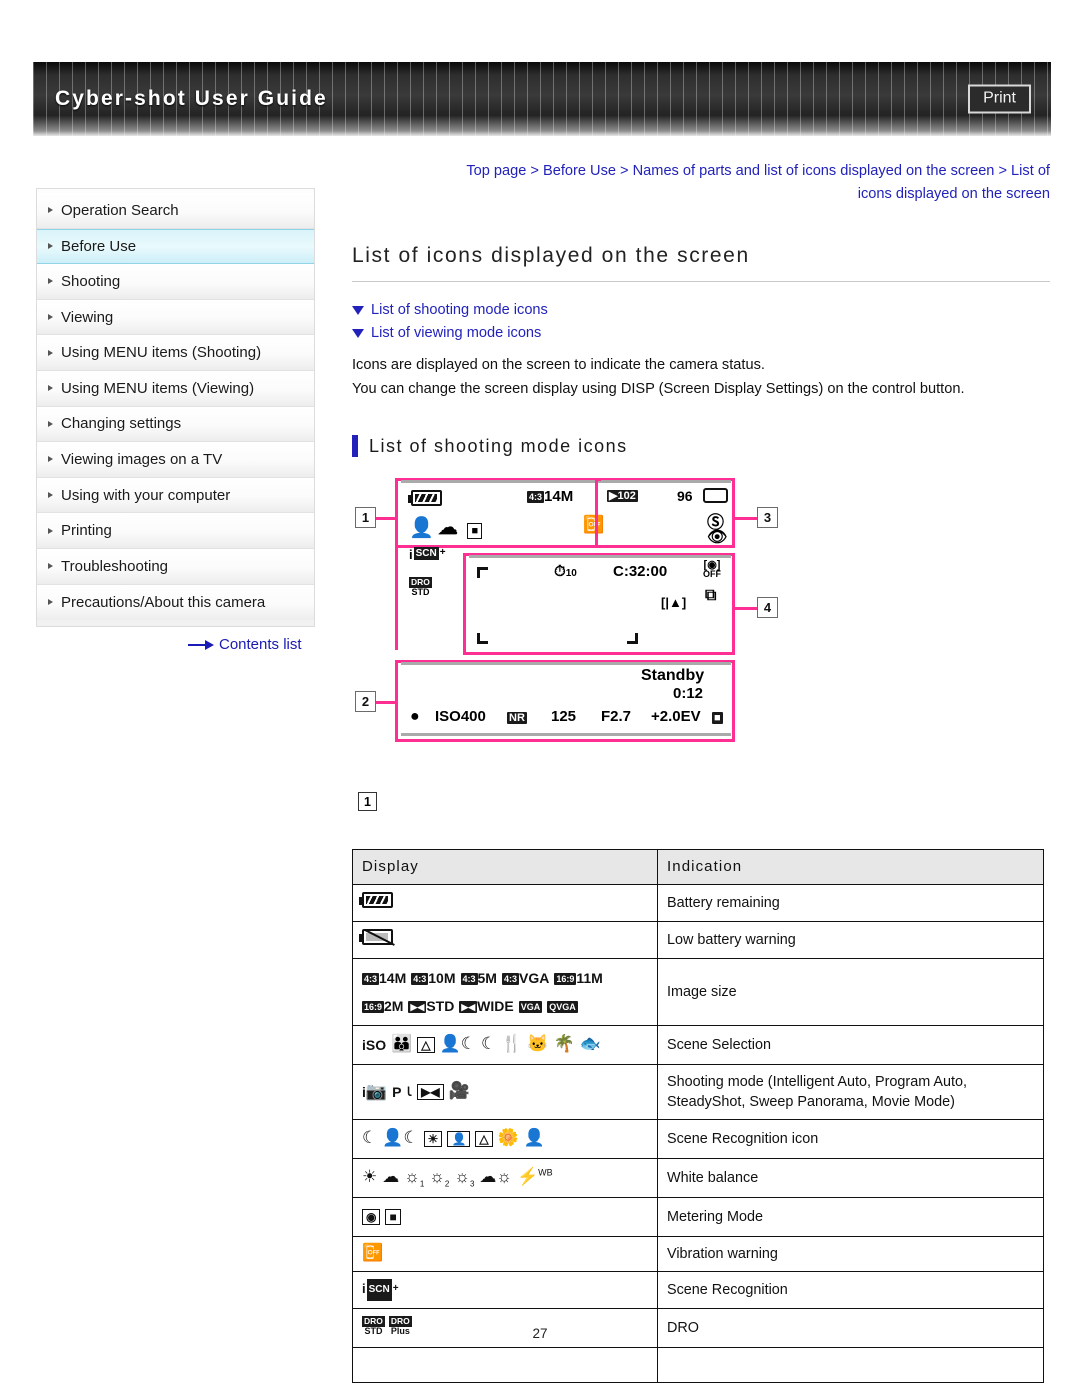 This screenshot has height=1397, width=1080. I want to click on sidebar-item-label: Operation Search, so click(120, 210).